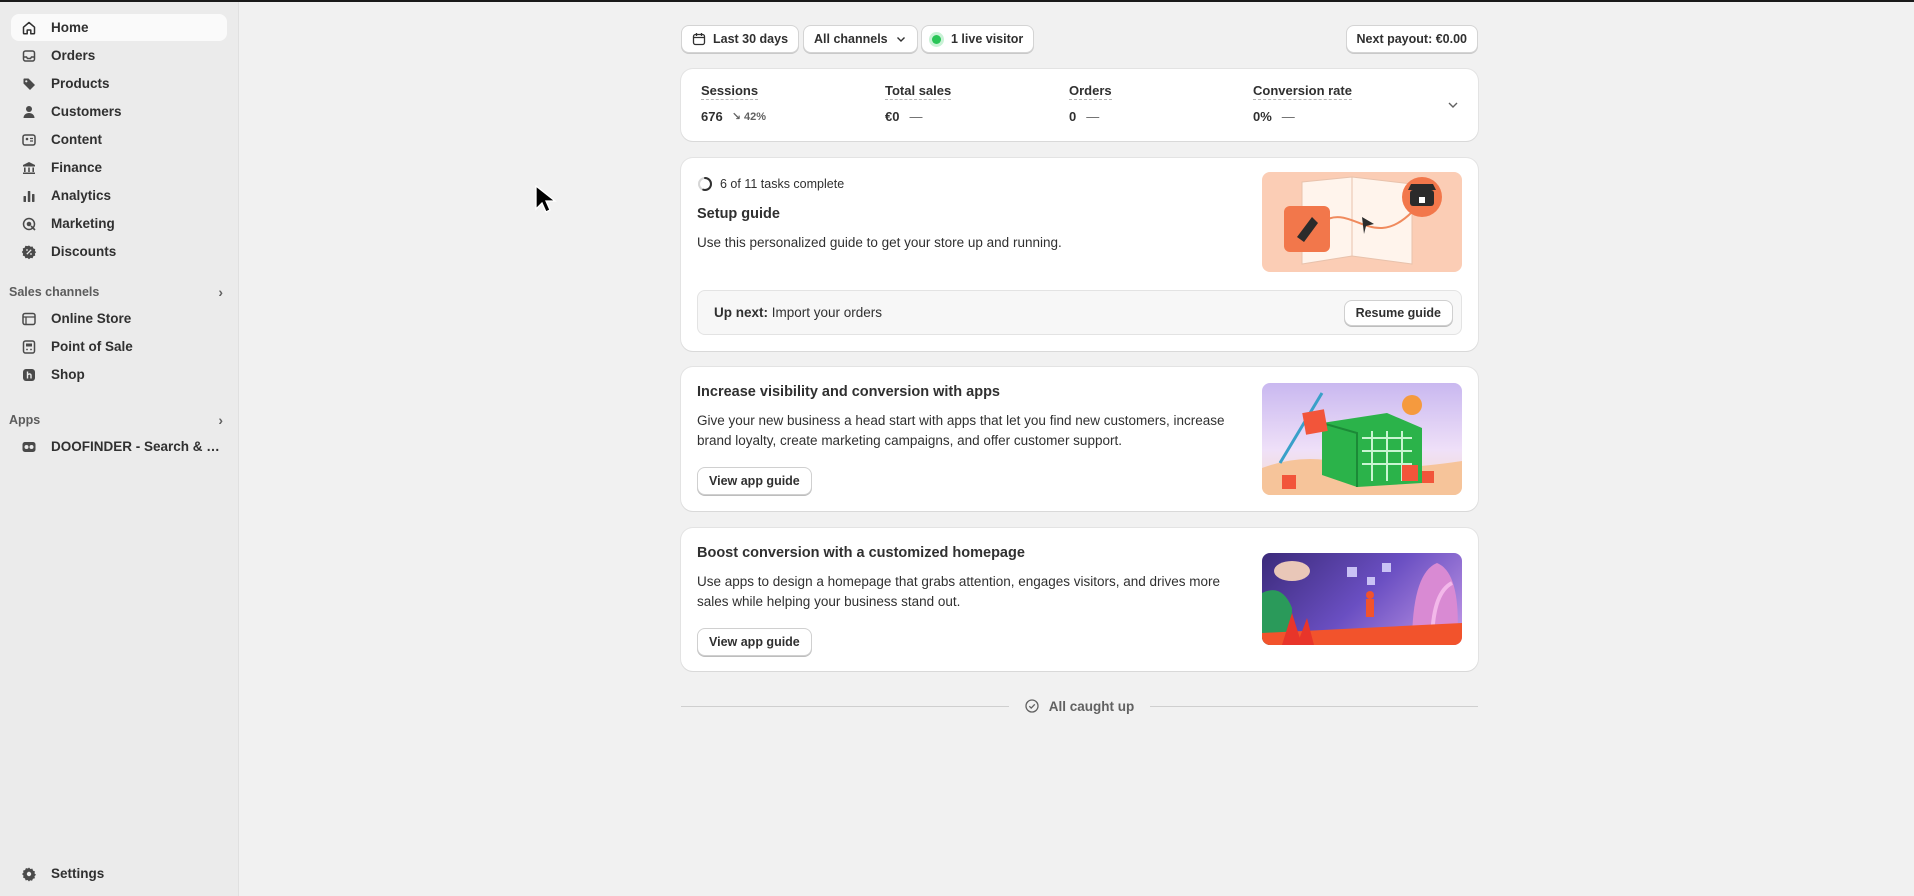 The width and height of the screenshot is (1914, 896). What do you see at coordinates (118, 292) in the screenshot?
I see `sales-channels-heading: Sales channels ›` at bounding box center [118, 292].